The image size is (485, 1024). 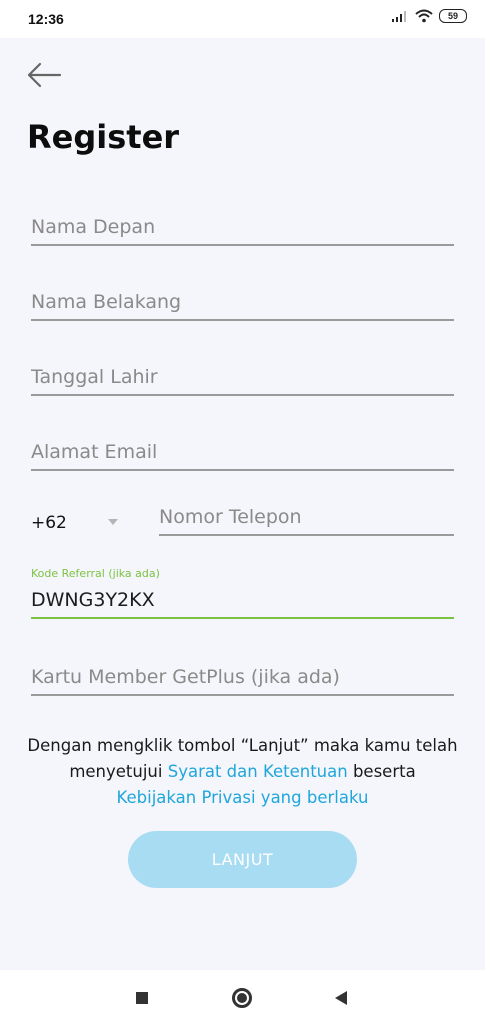 I want to click on home-icon, so click(x=242, y=998).